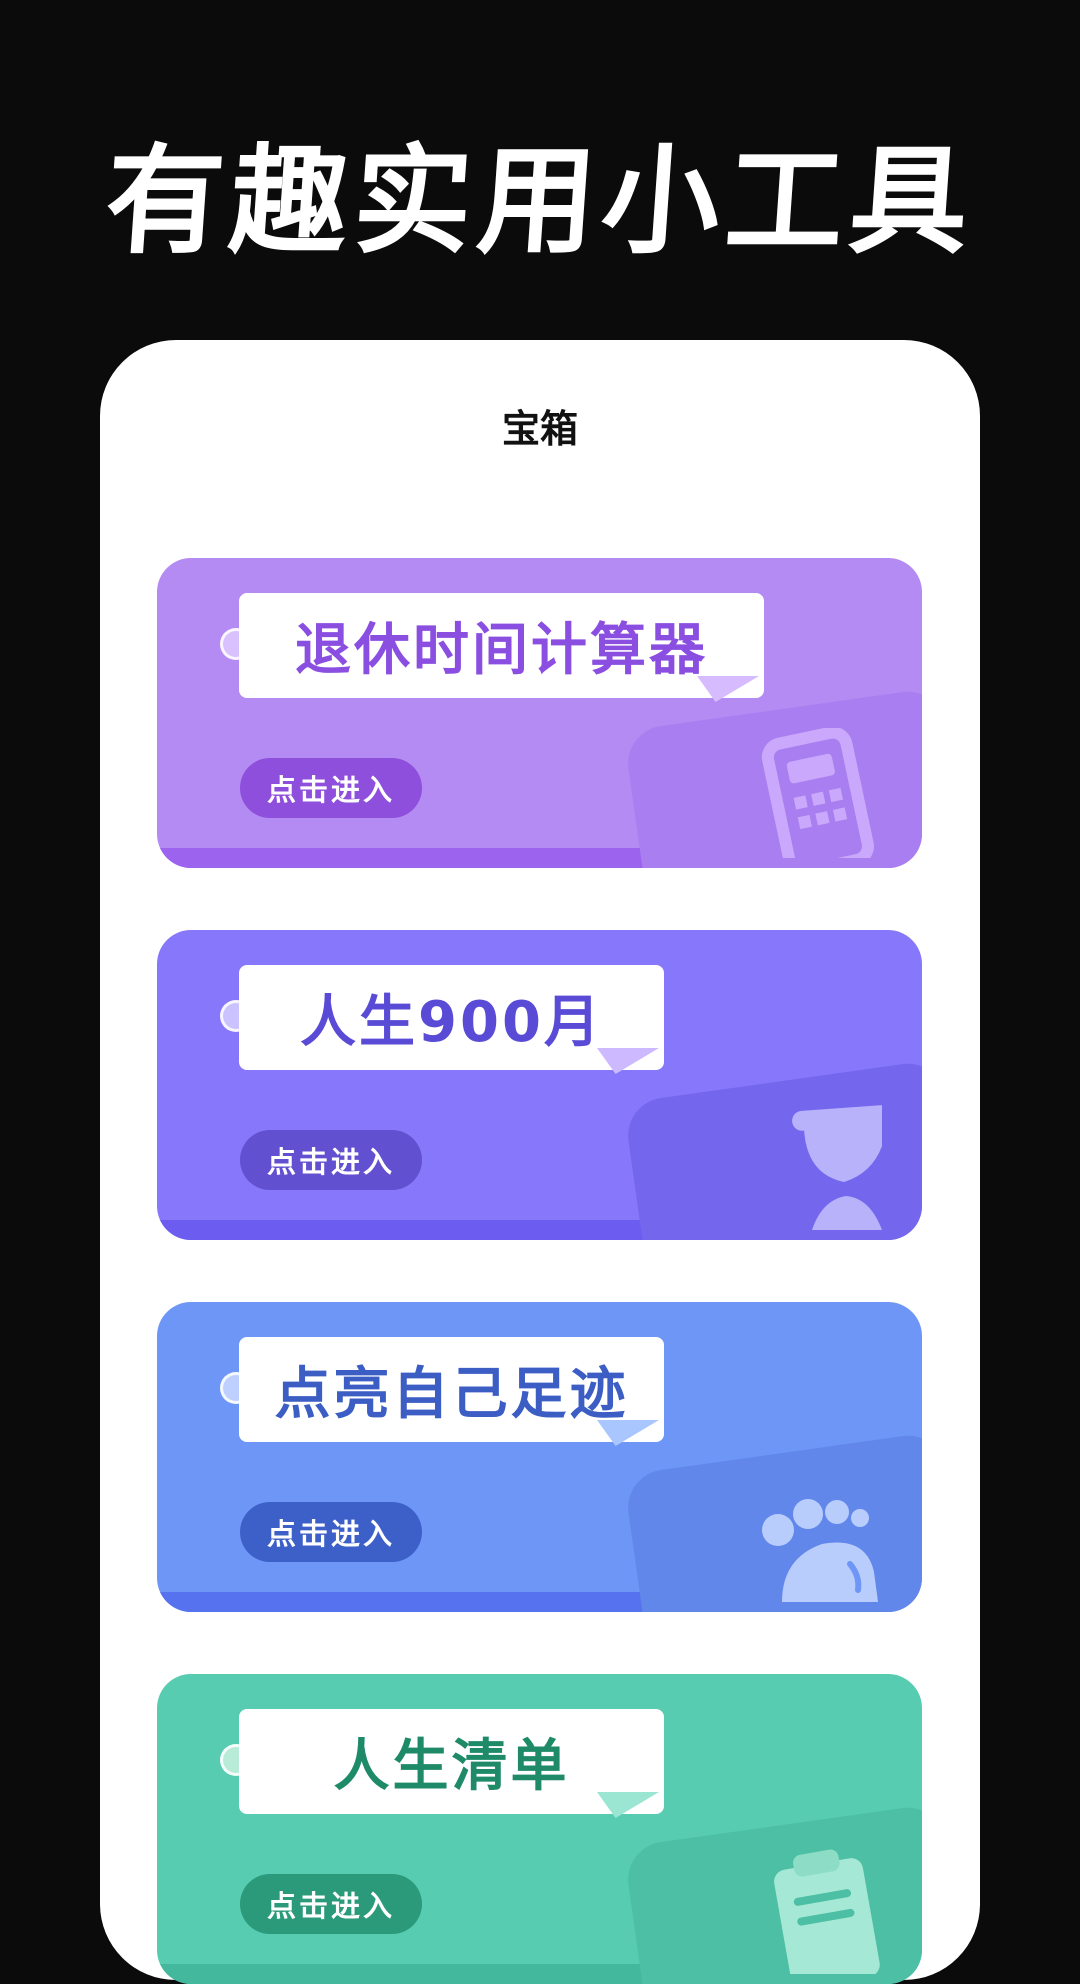 Image resolution: width=1080 pixels, height=1984 pixels. I want to click on page-title: 宝箱, so click(539, 429).